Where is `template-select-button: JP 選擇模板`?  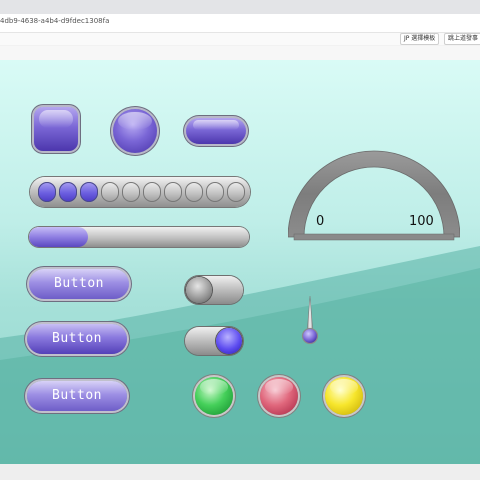
template-select-button: JP 選擇模板 is located at coordinates (420, 39).